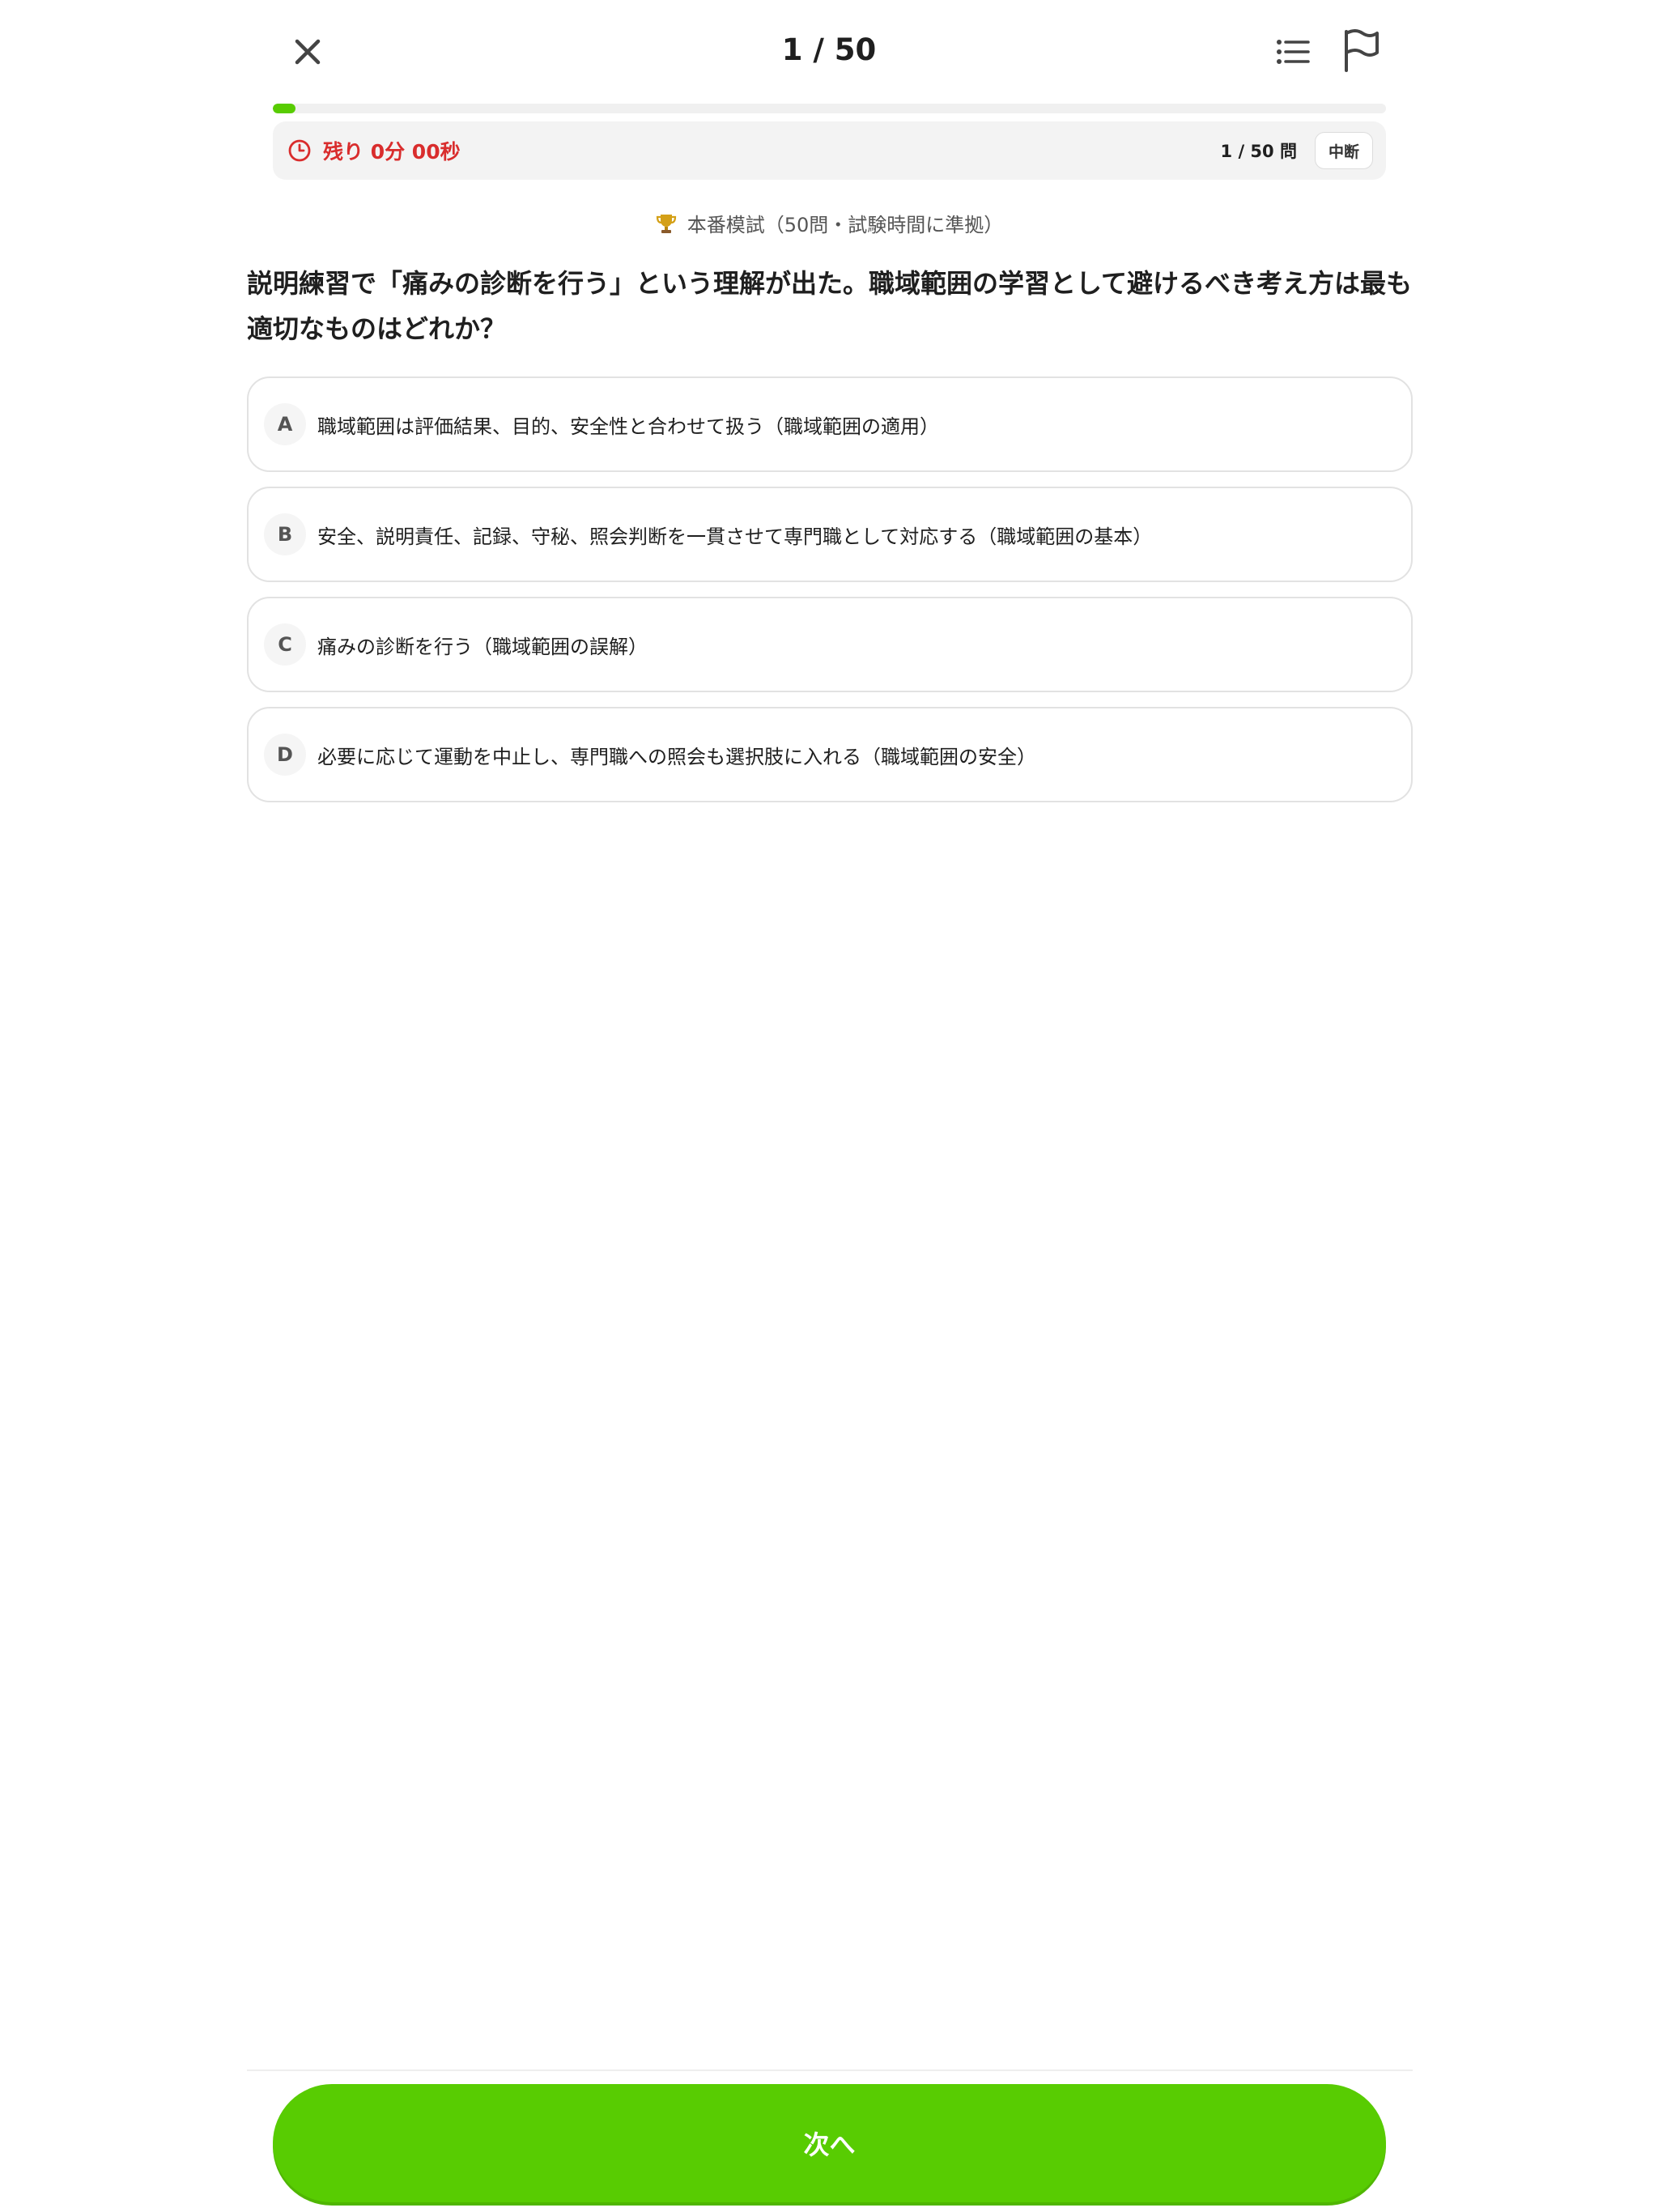 The image size is (1658, 2212). What do you see at coordinates (830, 644) in the screenshot?
I see `option-c: C 痛みの診断を行う（職域範囲の誤解）` at bounding box center [830, 644].